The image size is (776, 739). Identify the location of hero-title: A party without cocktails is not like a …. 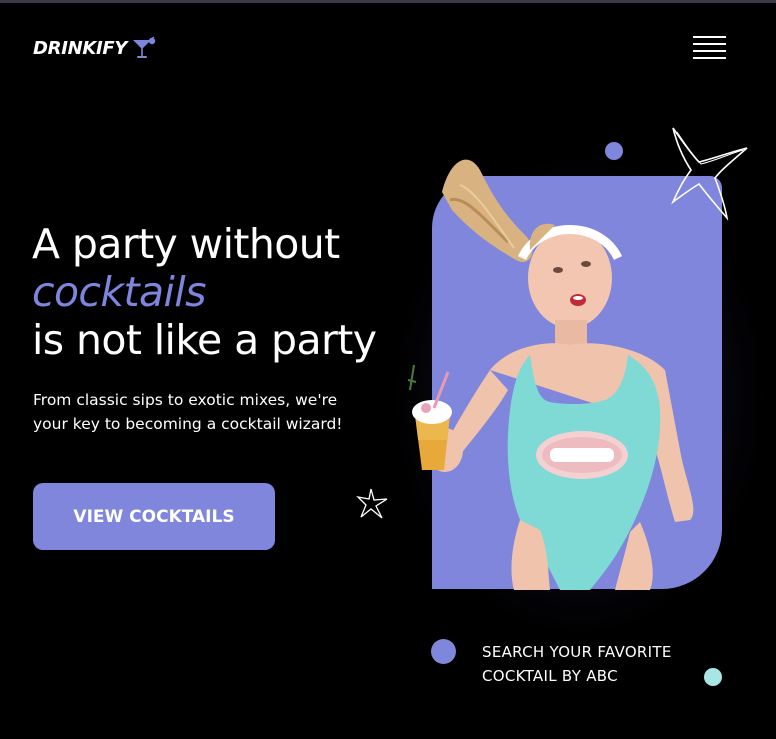
(204, 292).